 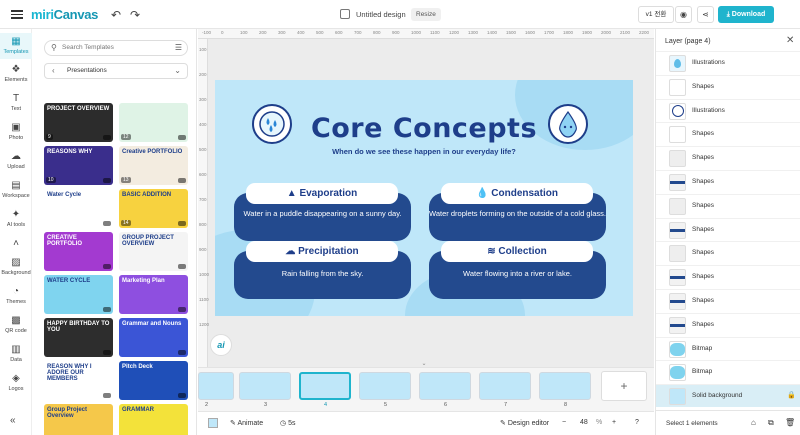 I want to click on page-number: 2, so click(x=207, y=405).